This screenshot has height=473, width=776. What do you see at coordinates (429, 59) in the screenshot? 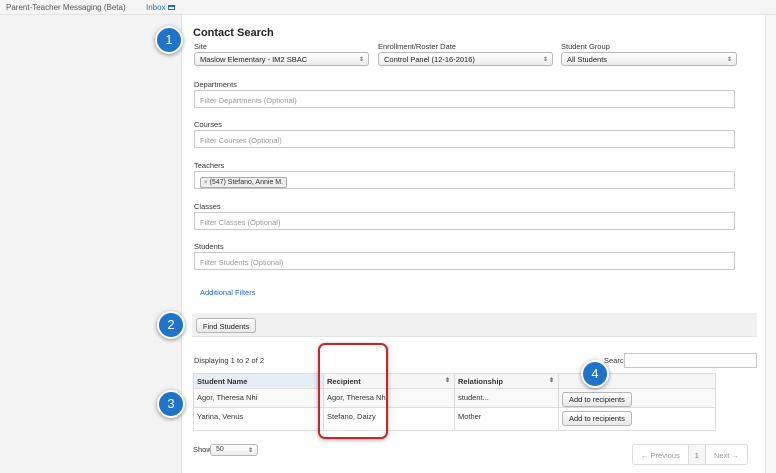
I see `enrollment-value: Control Panel (12-16-2016)` at bounding box center [429, 59].